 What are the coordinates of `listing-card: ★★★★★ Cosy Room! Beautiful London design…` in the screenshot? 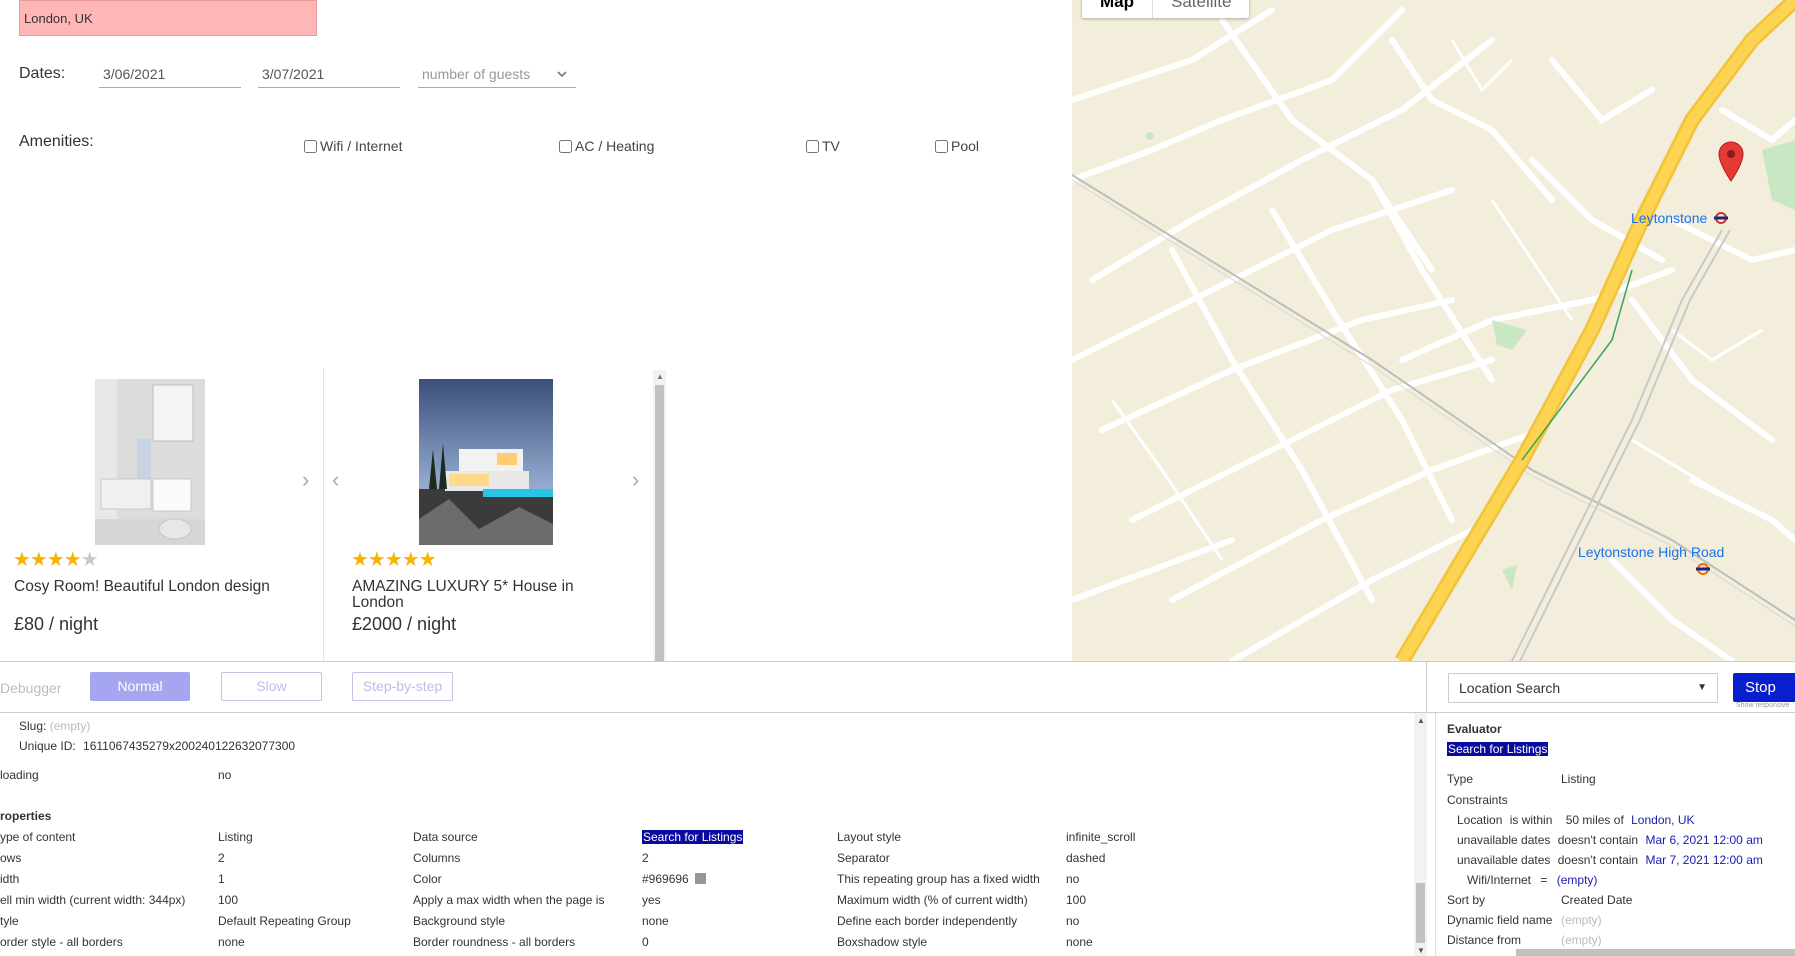 It's located at (161, 514).